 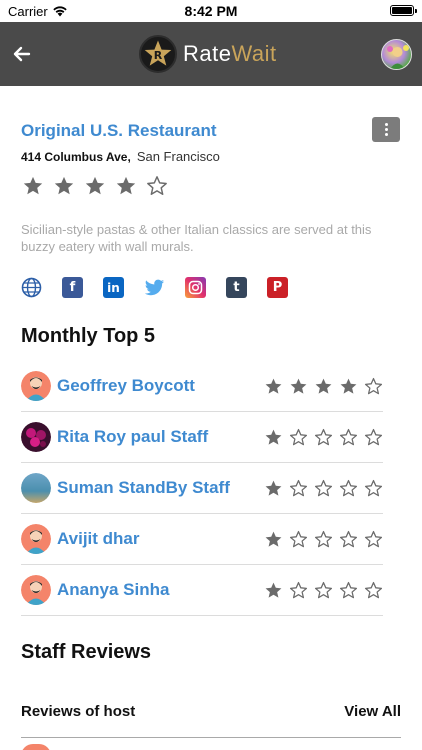 I want to click on staff-row: Avijit dhar, so click(x=202, y=539).